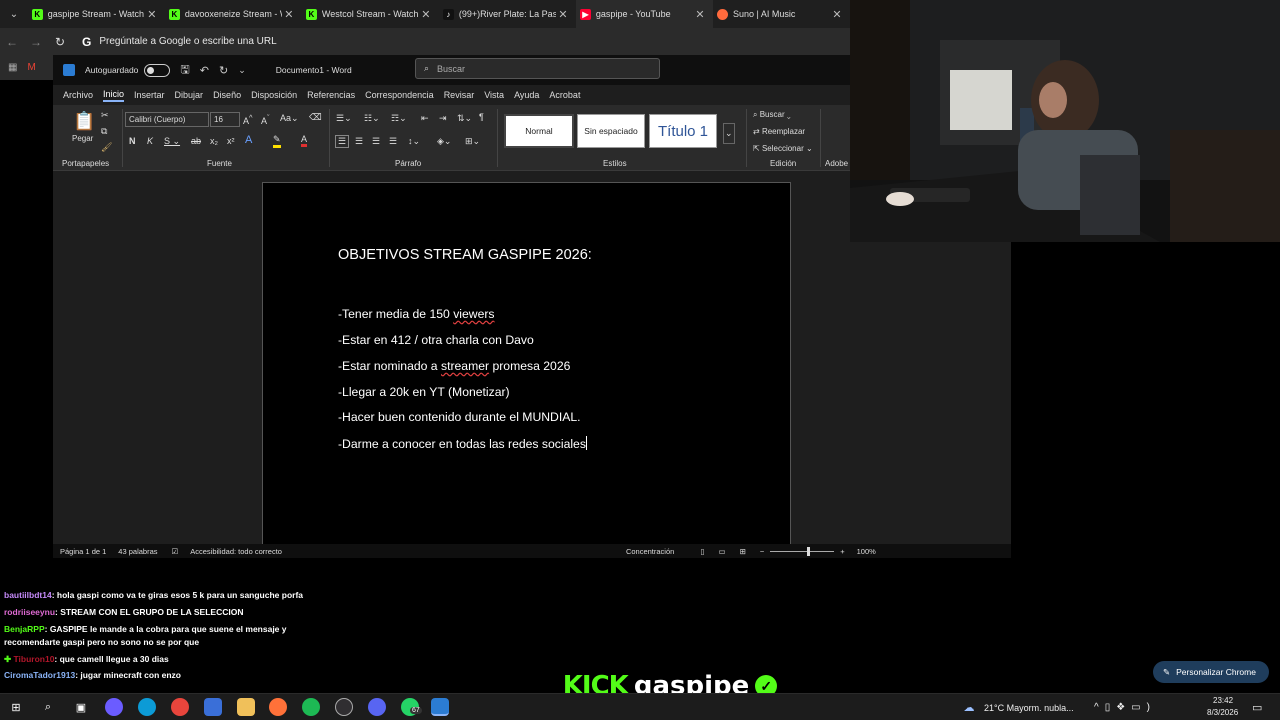 The height and width of the screenshot is (720, 1280). I want to click on menu-acrobat: Acrobat, so click(564, 95).